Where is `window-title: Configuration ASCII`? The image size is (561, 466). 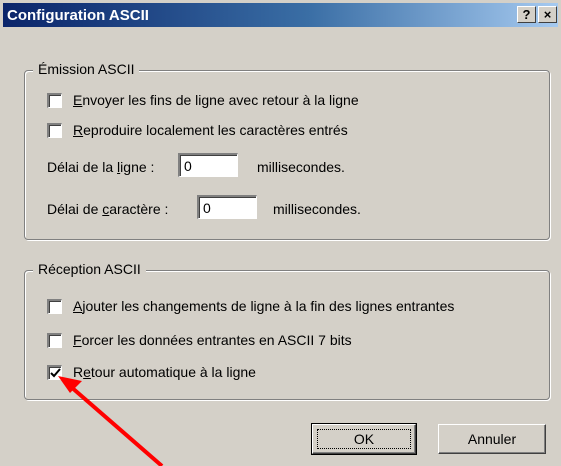
window-title: Configuration ASCII is located at coordinates (78, 15).